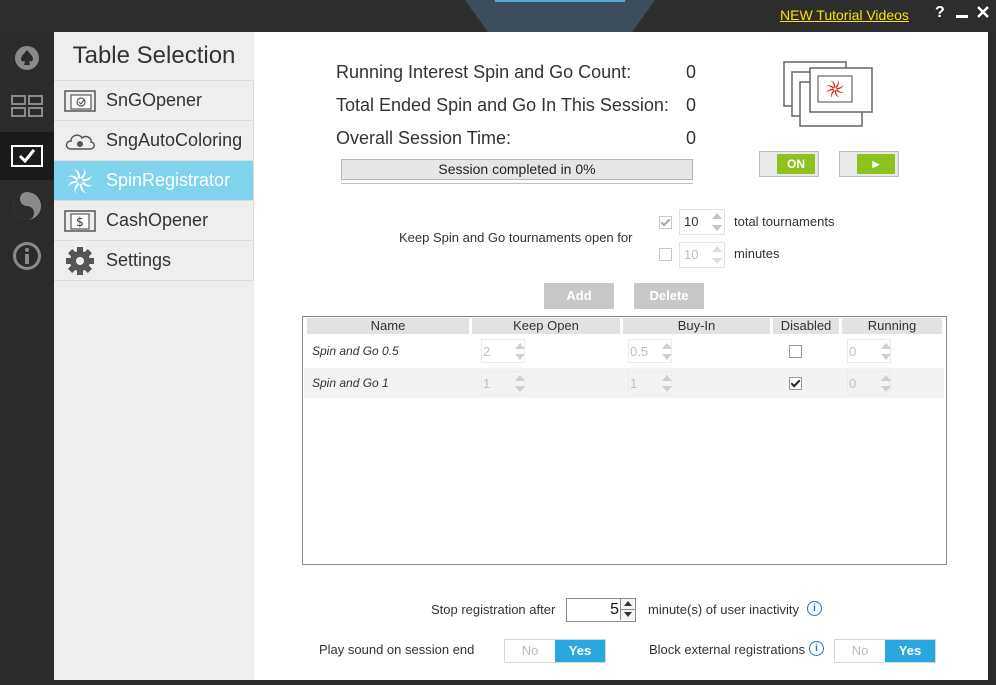  What do you see at coordinates (27, 58) in the screenshot?
I see `rail-item-tables` at bounding box center [27, 58].